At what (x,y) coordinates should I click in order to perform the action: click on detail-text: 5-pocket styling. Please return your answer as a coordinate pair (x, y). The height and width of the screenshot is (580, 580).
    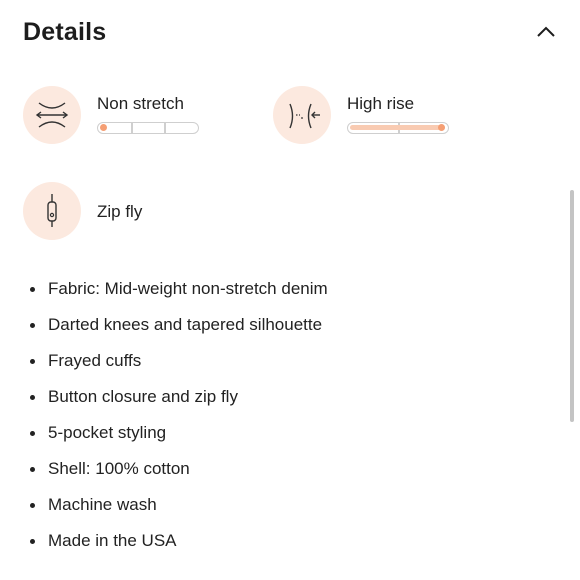
    Looking at the image, I should click on (107, 432).